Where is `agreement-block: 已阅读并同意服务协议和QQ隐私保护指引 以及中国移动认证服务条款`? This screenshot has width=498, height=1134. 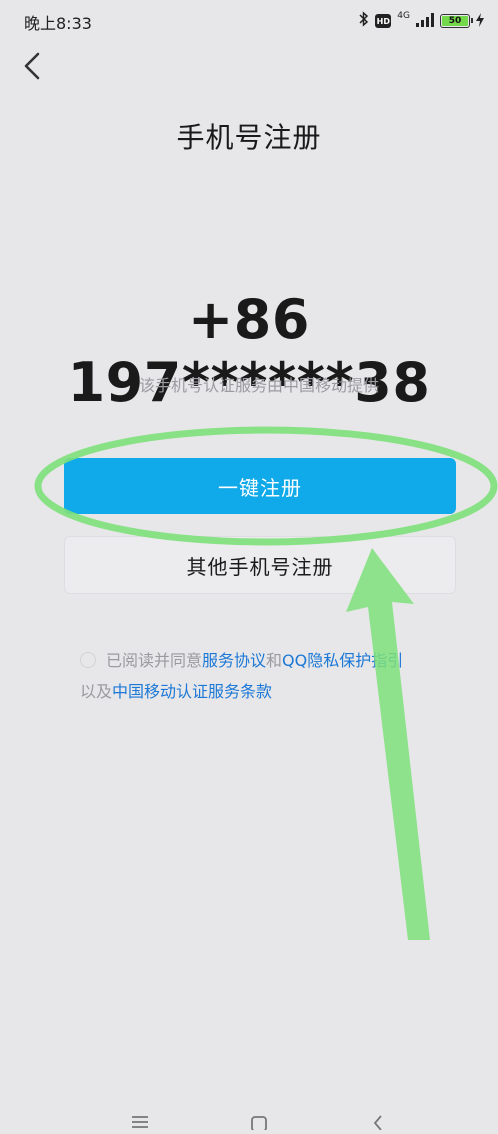
agreement-block: 已阅读并同意服务协议和QQ隐私保护指引 以及中国移动认证服务条款 is located at coordinates (280, 676).